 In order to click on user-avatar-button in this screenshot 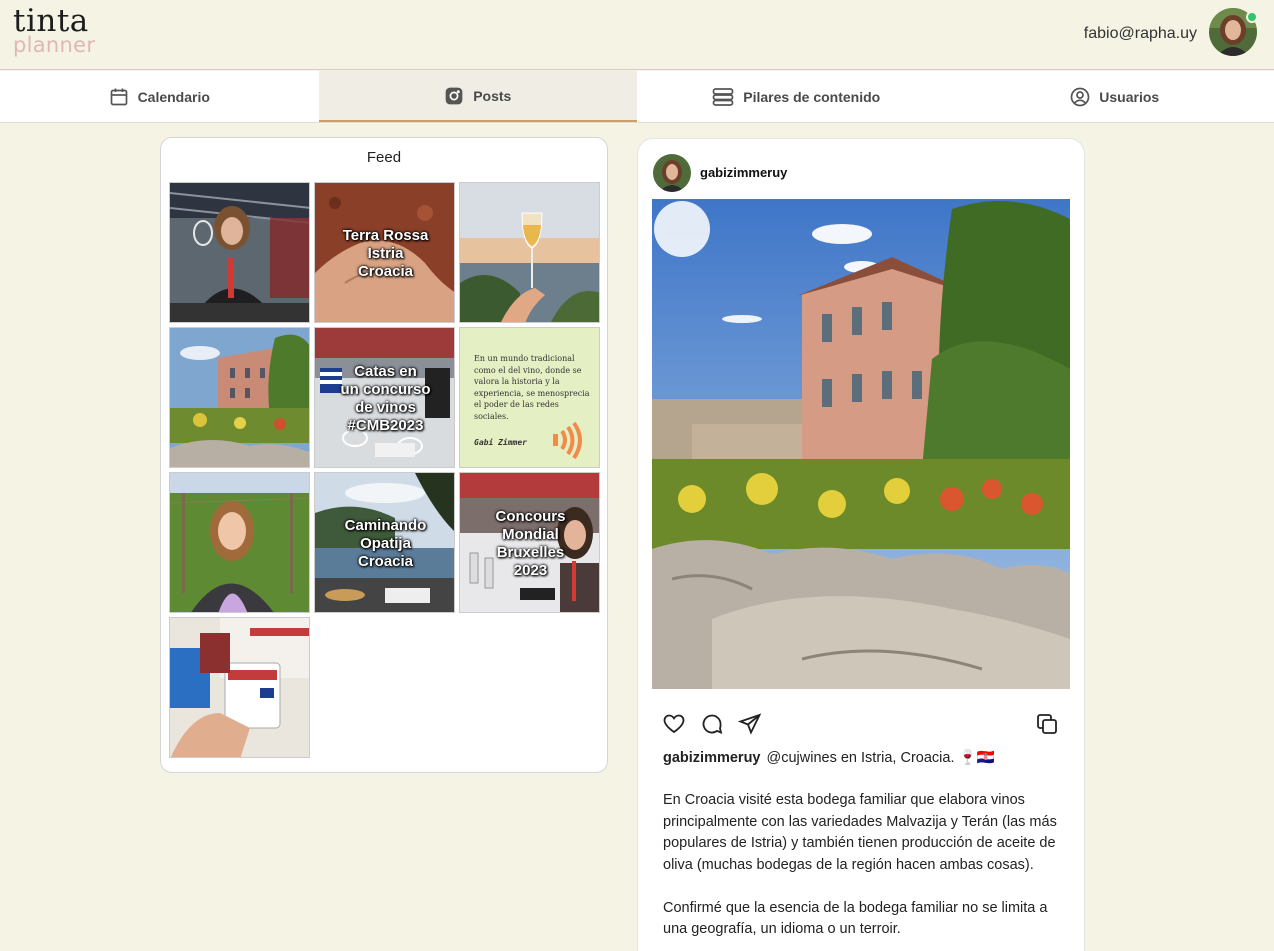, I will do `click(1233, 32)`.